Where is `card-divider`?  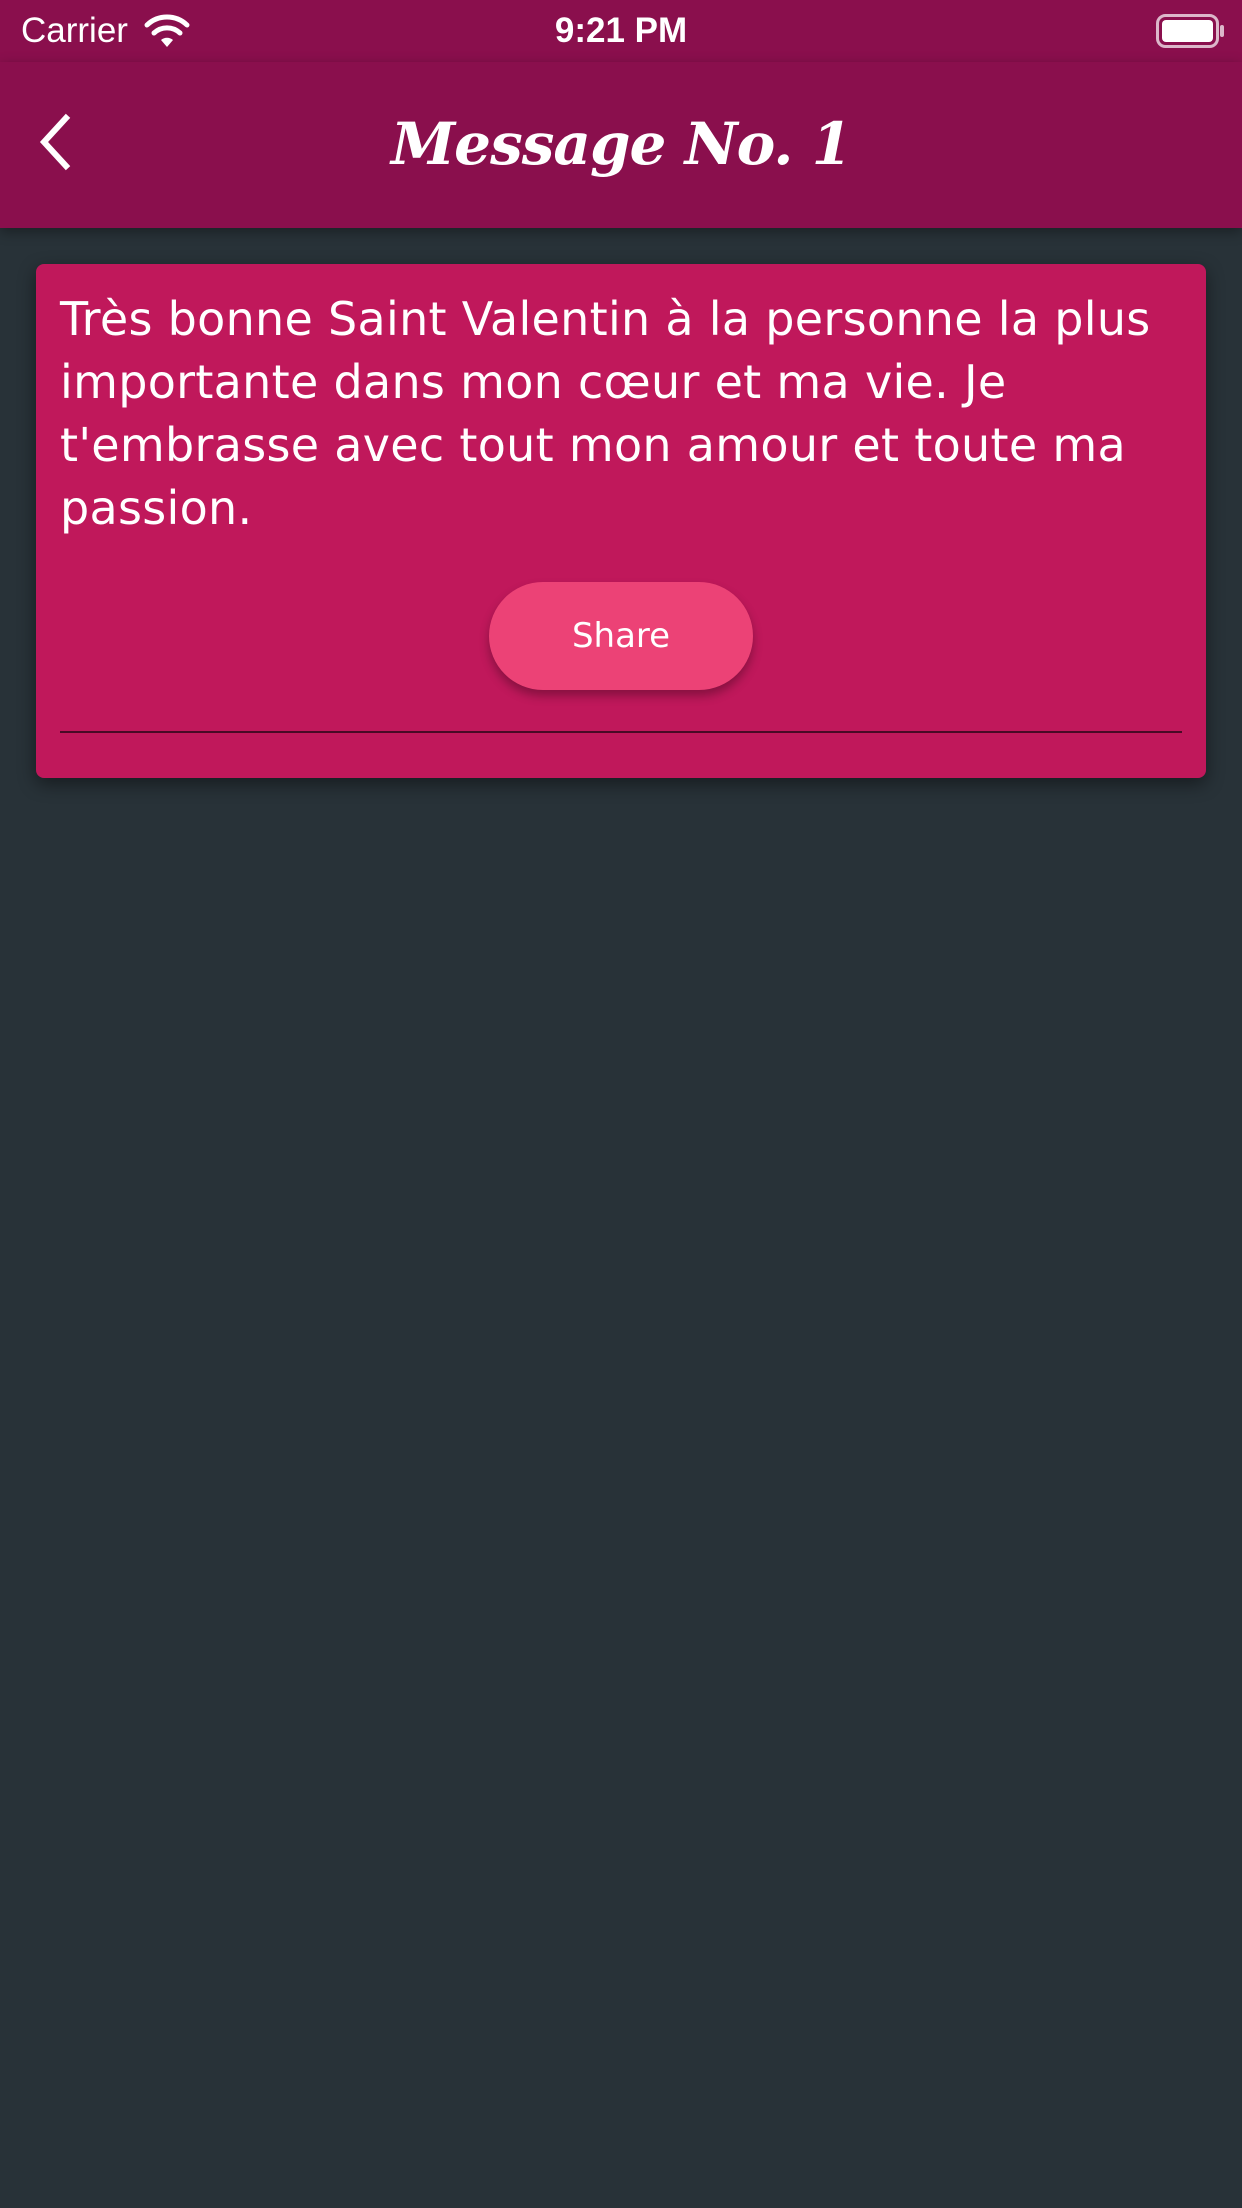 card-divider is located at coordinates (621, 732).